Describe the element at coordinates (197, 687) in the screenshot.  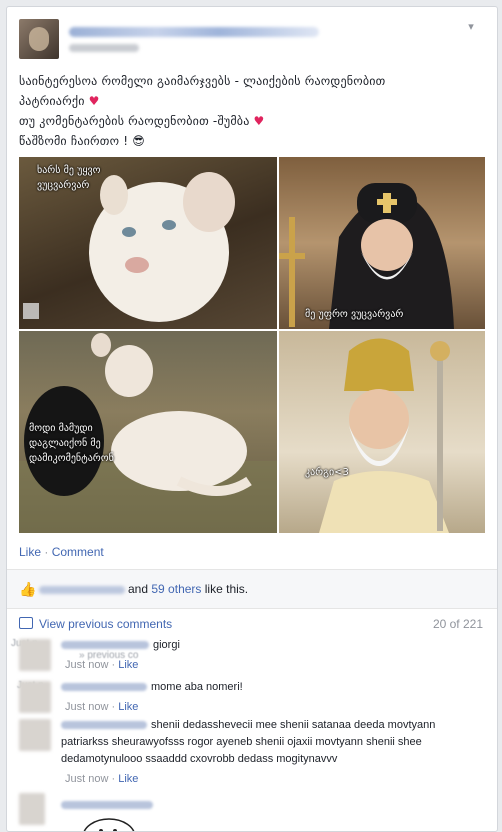
I see `comment-text: mome aba nomeri!` at that location.